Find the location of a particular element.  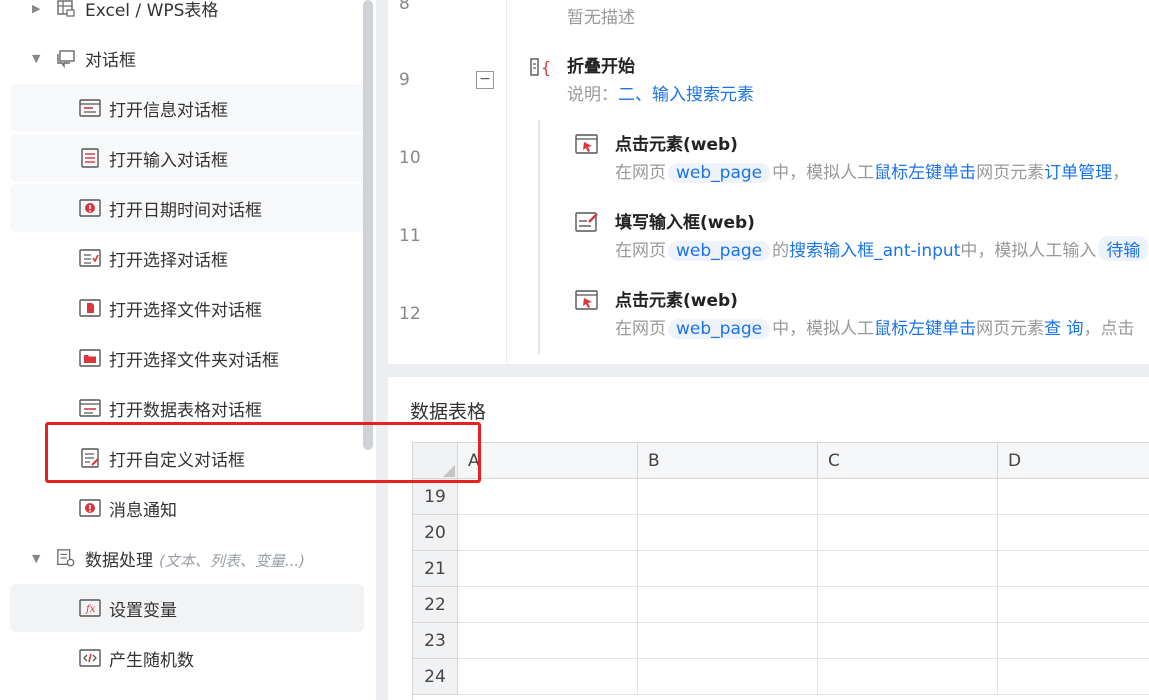

category-hint: (文本、列表、变量...) is located at coordinates (232, 560).